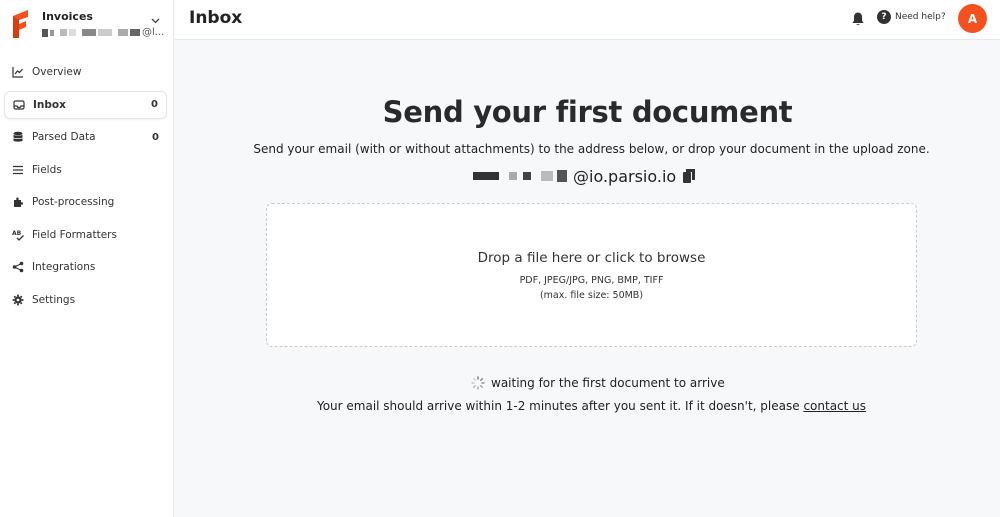 This screenshot has width=1000, height=517. I want to click on contact-us-link: contact us, so click(834, 406).